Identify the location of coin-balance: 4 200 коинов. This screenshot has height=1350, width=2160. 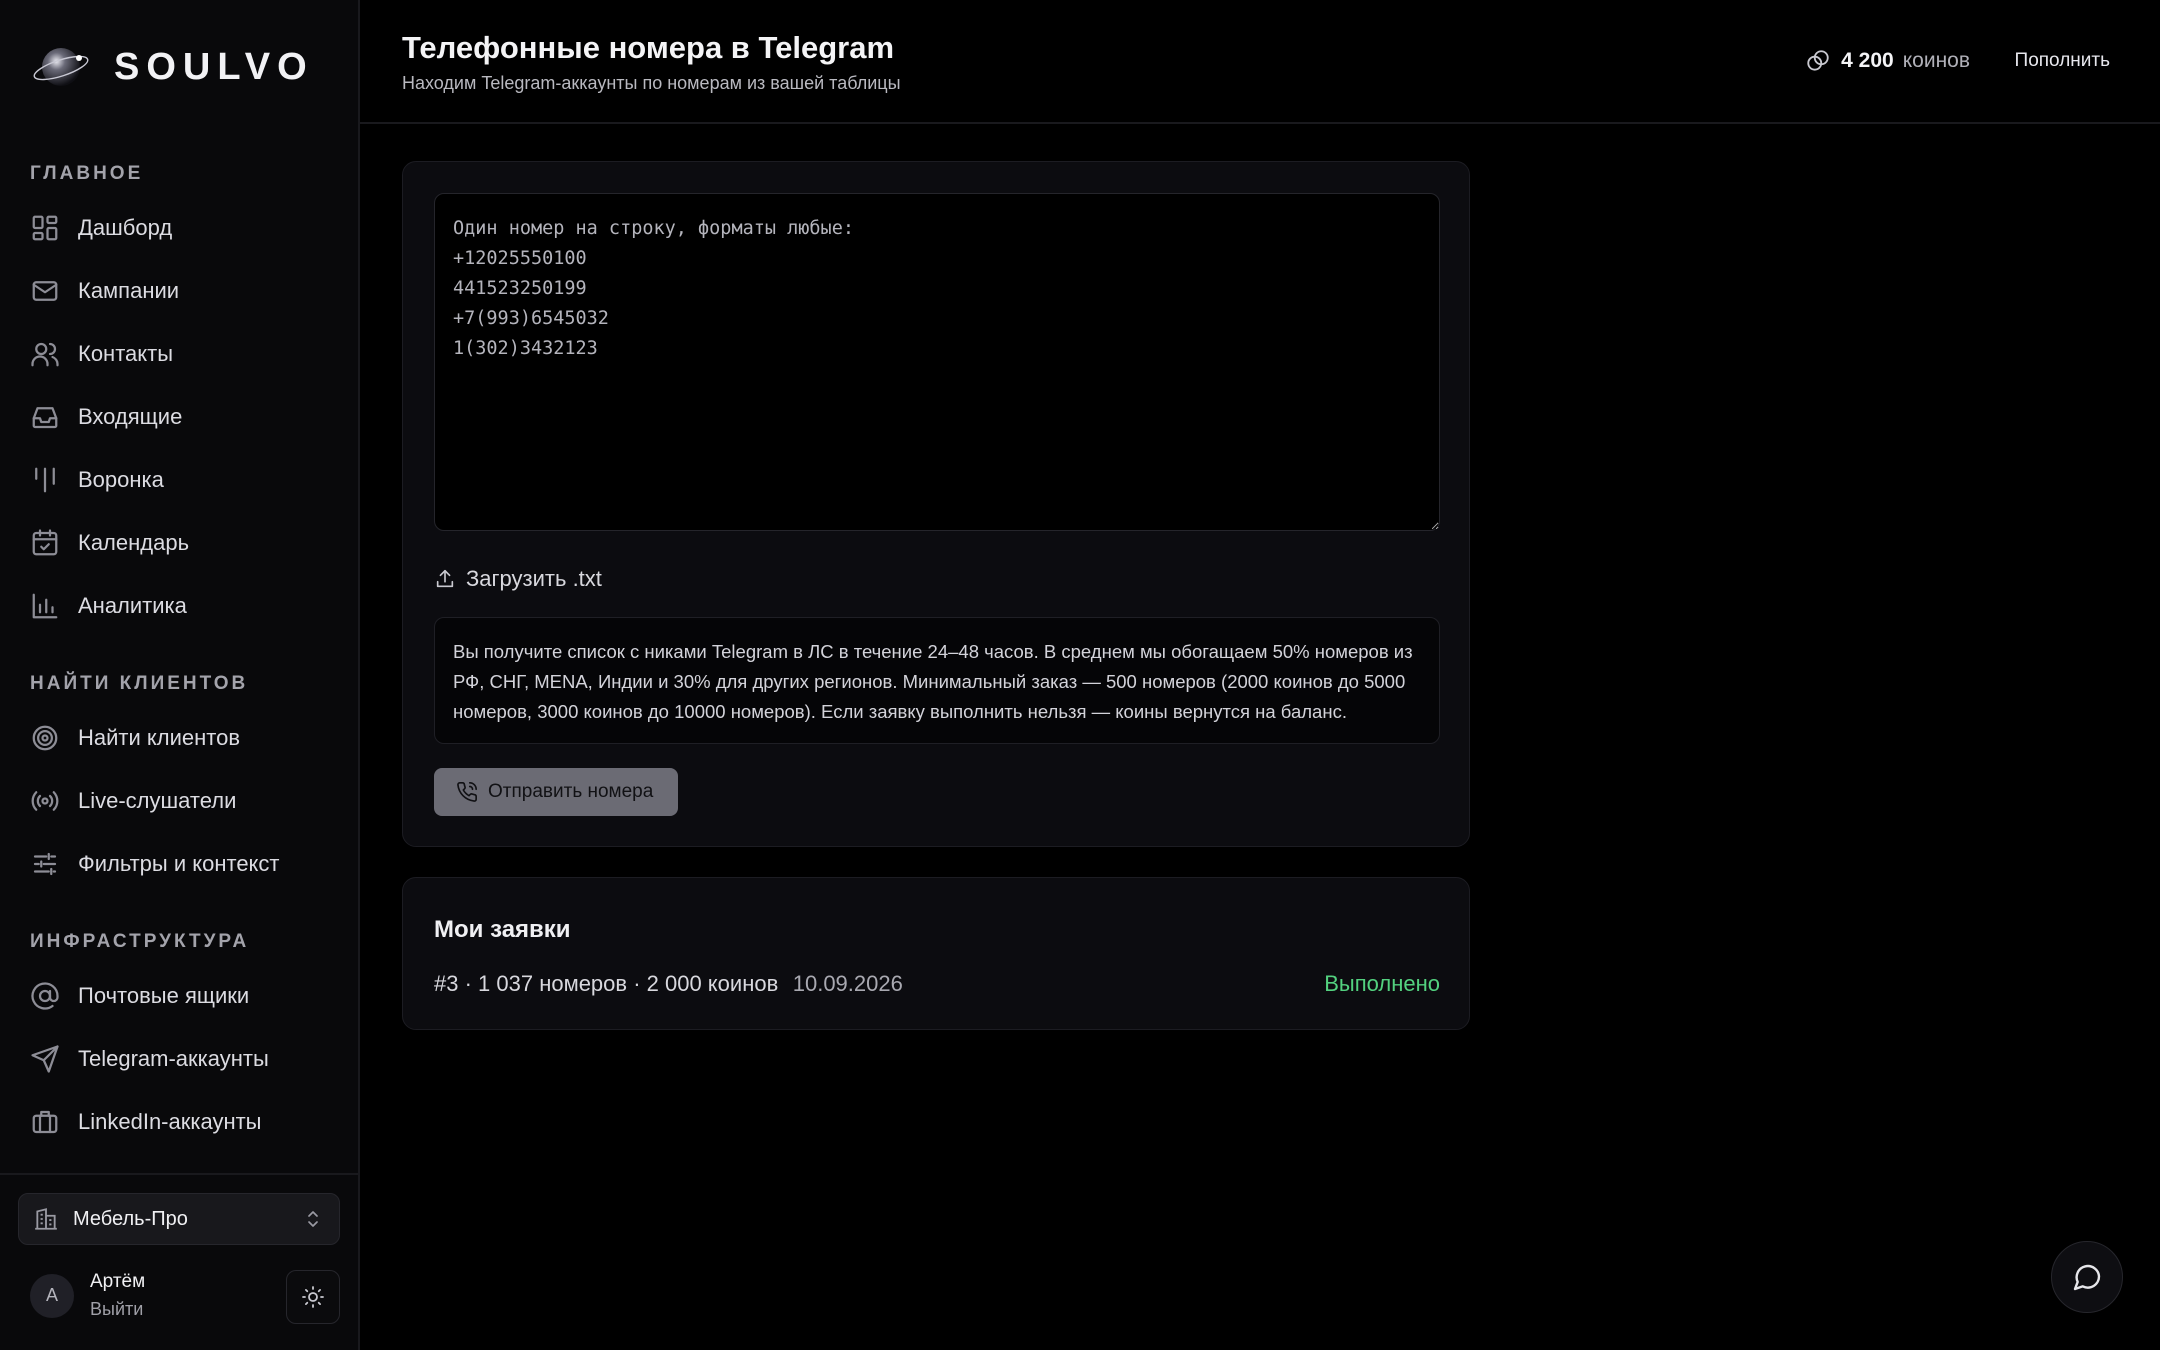
(1887, 61).